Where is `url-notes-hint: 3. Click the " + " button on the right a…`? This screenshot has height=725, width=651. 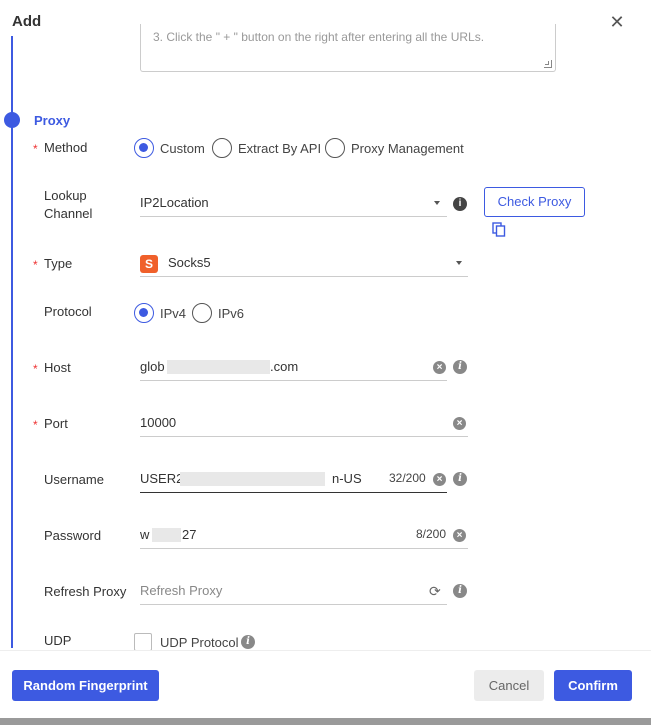
url-notes-hint: 3. Click the " + " button on the right a… is located at coordinates (319, 37).